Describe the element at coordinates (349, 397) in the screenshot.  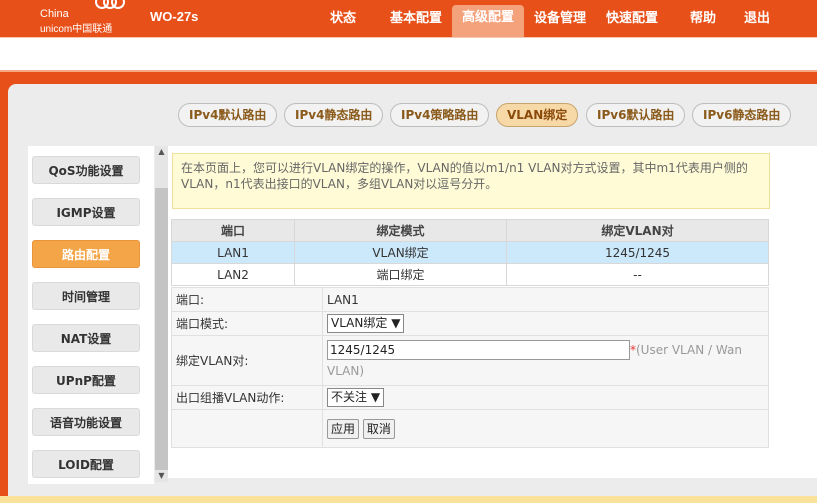
I see `multicast-select-value: 不关注` at that location.